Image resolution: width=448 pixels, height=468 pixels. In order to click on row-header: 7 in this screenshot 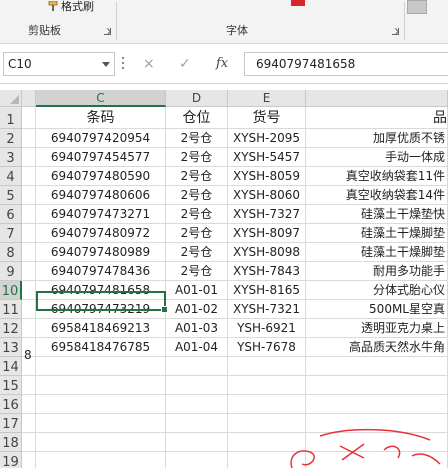, I will do `click(11, 233)`.